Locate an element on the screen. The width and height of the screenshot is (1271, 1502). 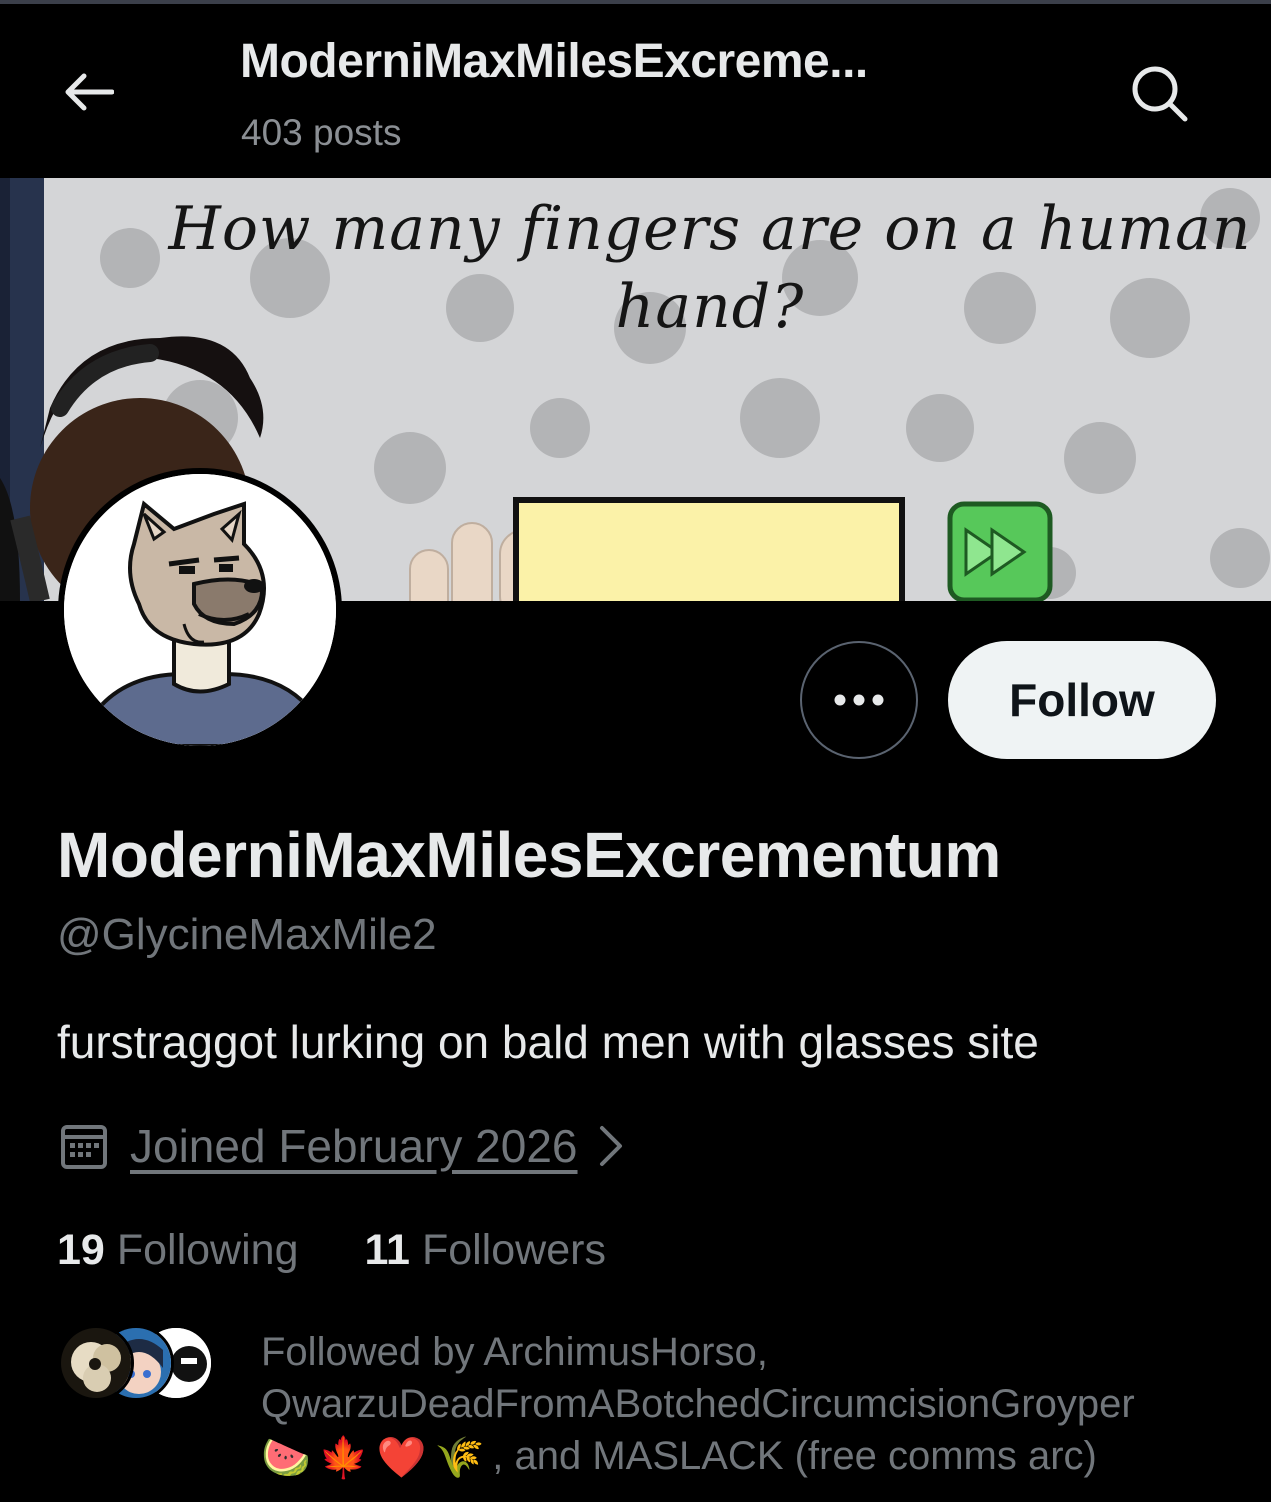
wheat-emoji: 🌾 is located at coordinates (459, 1458).